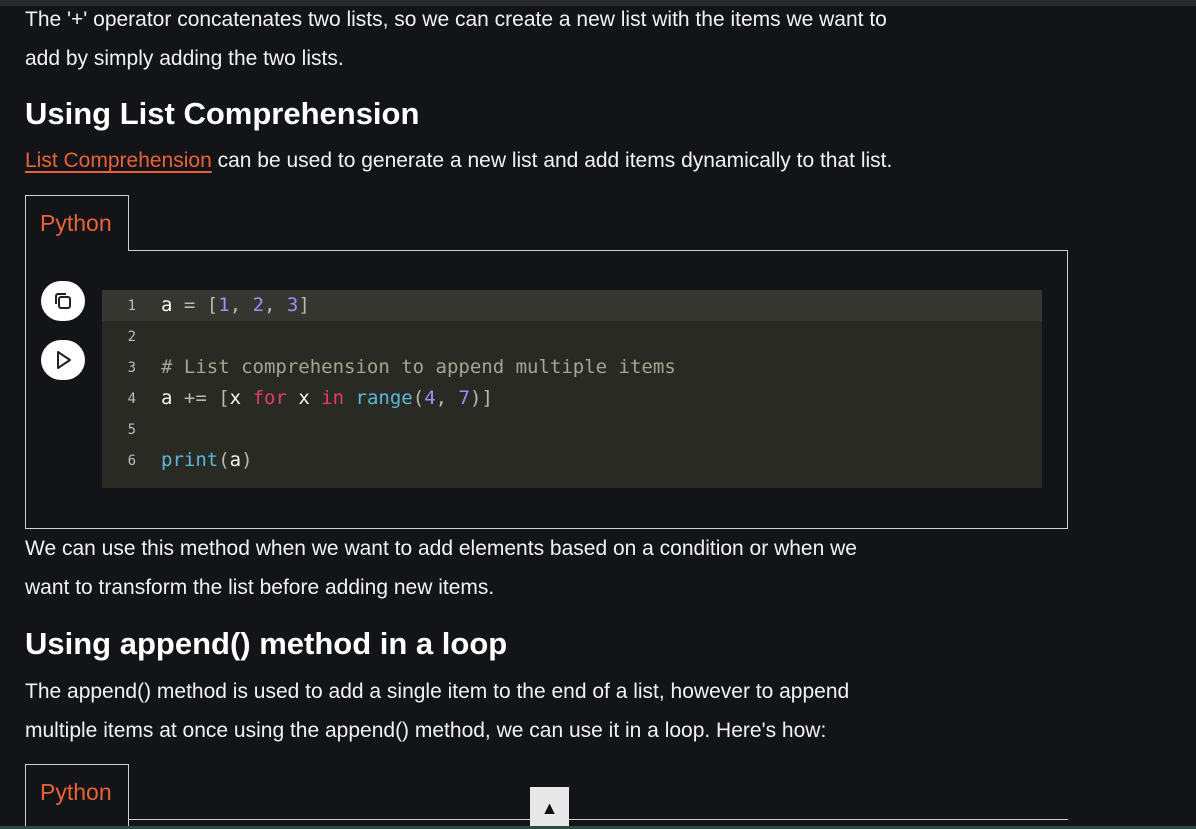 This screenshot has width=1196, height=829. I want to click on code-text: a += [x for x in range(4, 7)], so click(327, 398).